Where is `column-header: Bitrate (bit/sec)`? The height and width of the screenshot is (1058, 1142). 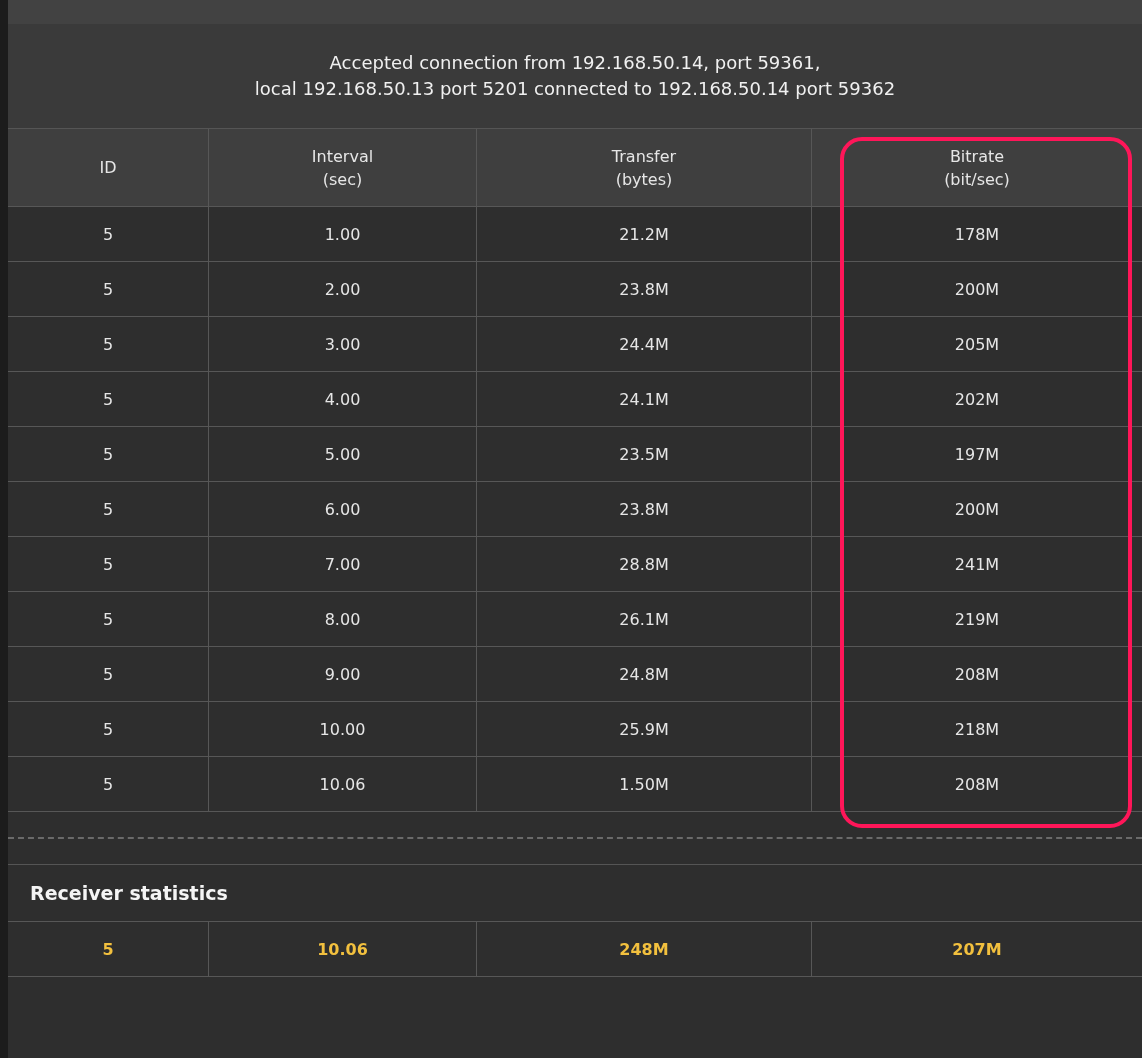 column-header: Bitrate (bit/sec) is located at coordinates (976, 168).